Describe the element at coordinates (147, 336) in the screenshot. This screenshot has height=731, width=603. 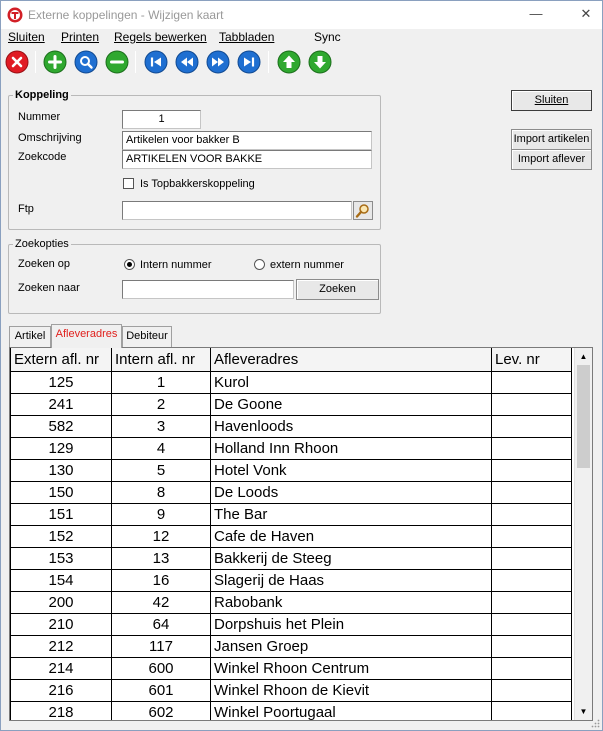
I see `tab-debiteur: Debiteur` at that location.